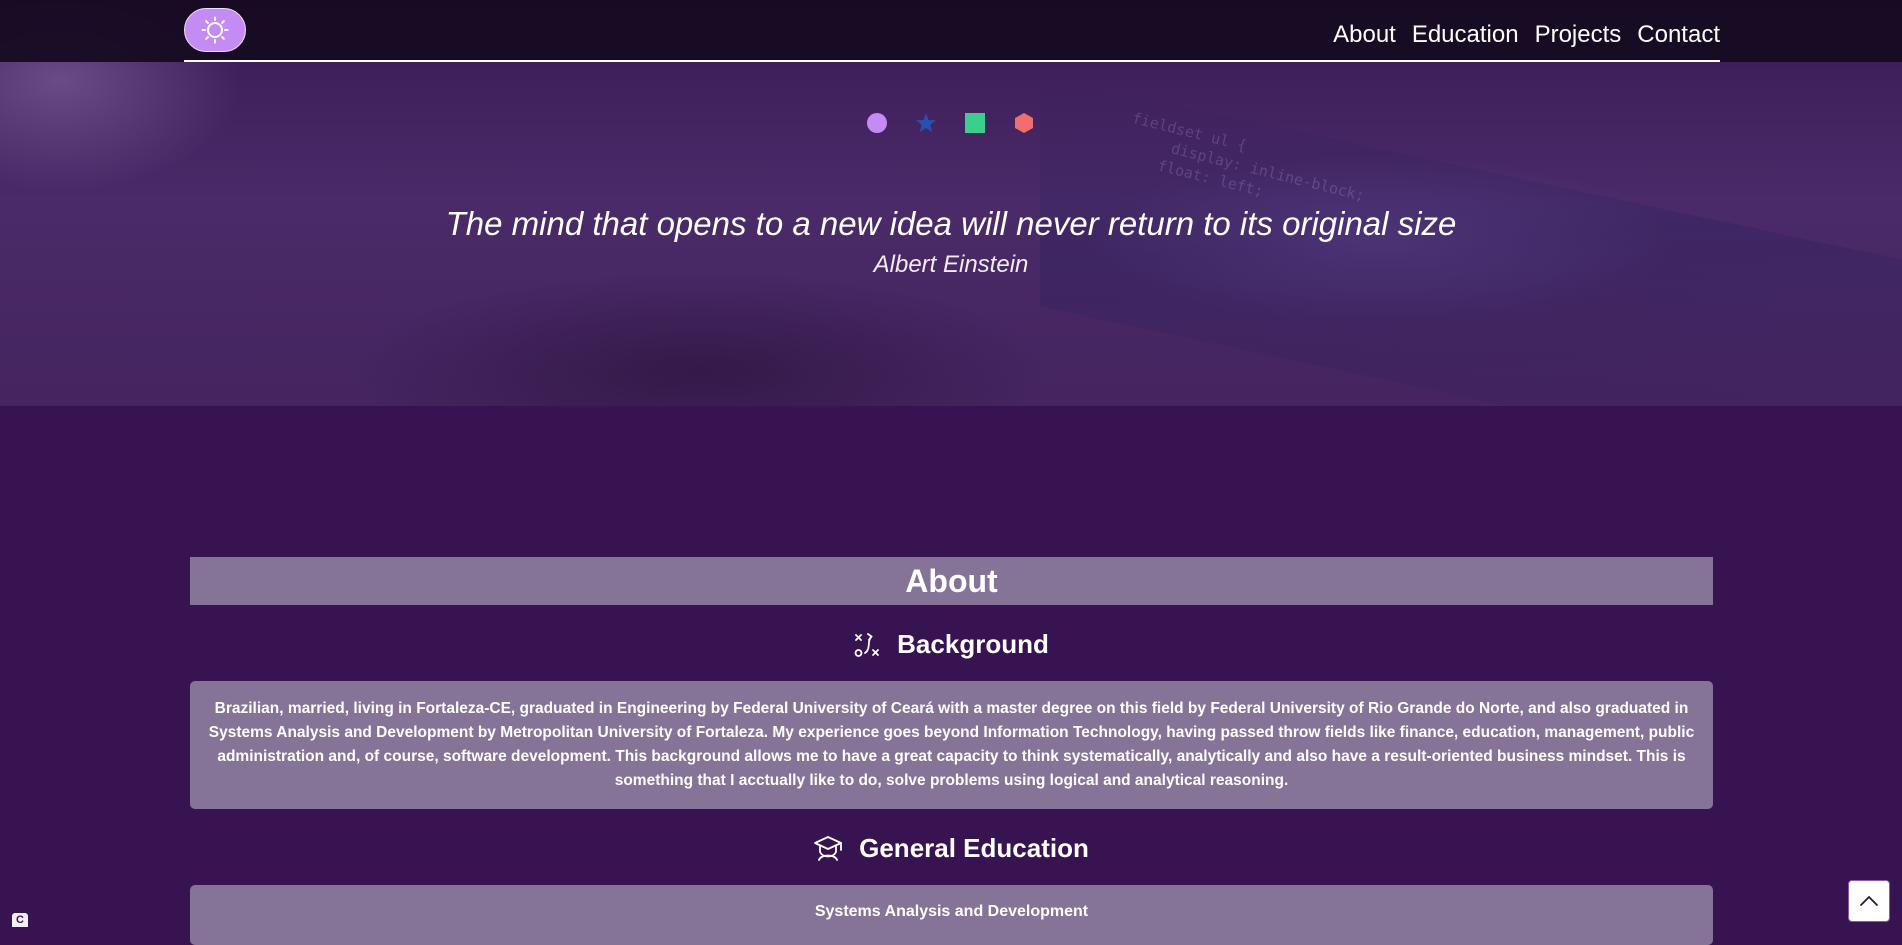 Image resolution: width=1902 pixels, height=945 pixels. I want to click on about-section-title: About, so click(951, 581).